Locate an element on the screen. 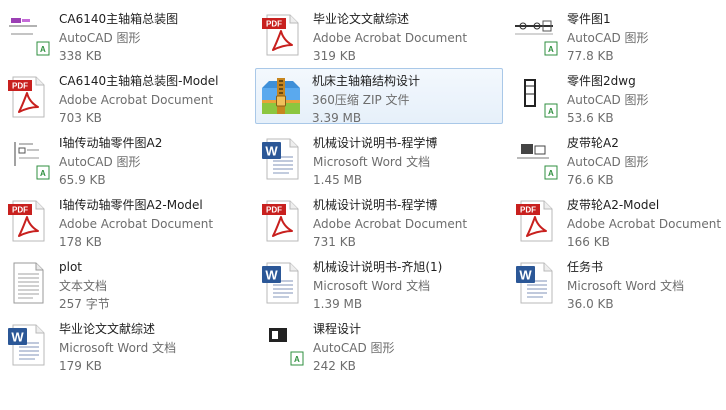 The height and width of the screenshot is (410, 726). file-tile: W 毕业论文文献综述 Microsoft Word 文档 179 KB is located at coordinates (126, 344).